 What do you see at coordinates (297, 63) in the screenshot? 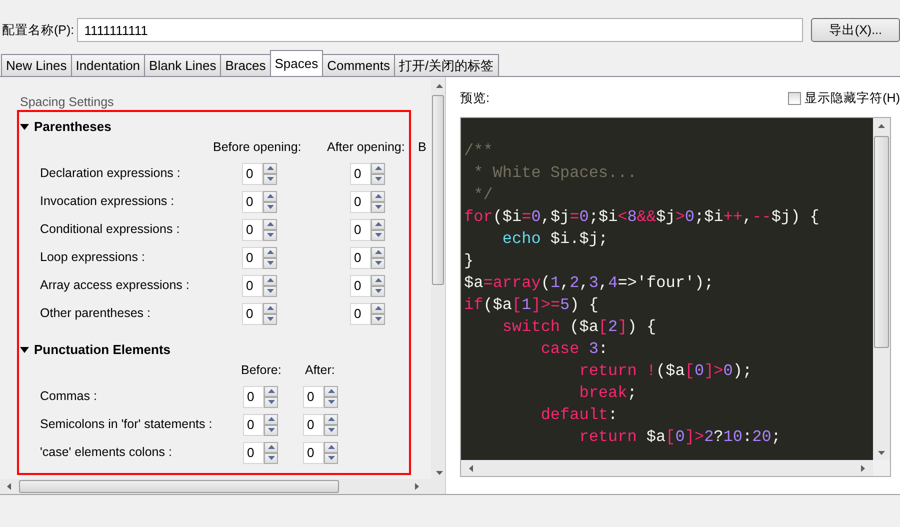
I see `tab: Spaces` at bounding box center [297, 63].